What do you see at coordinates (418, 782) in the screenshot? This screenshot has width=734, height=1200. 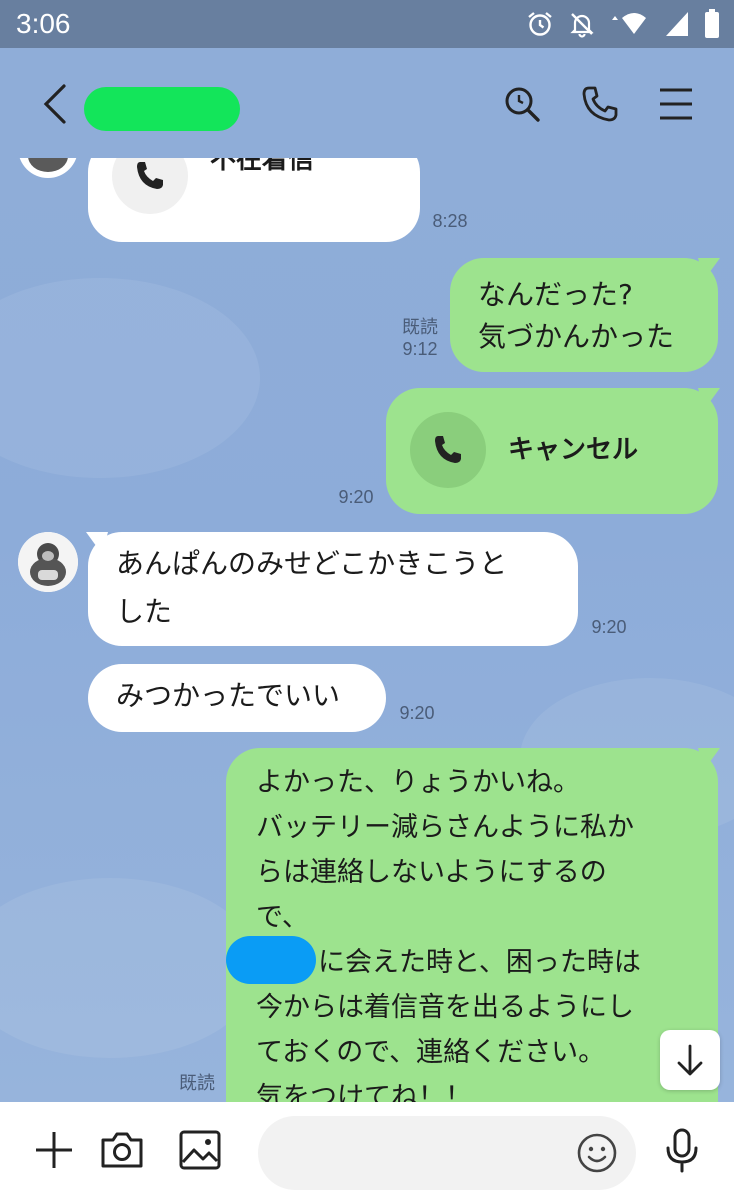 I see `message-line: よかった、りょうかいね。` at bounding box center [418, 782].